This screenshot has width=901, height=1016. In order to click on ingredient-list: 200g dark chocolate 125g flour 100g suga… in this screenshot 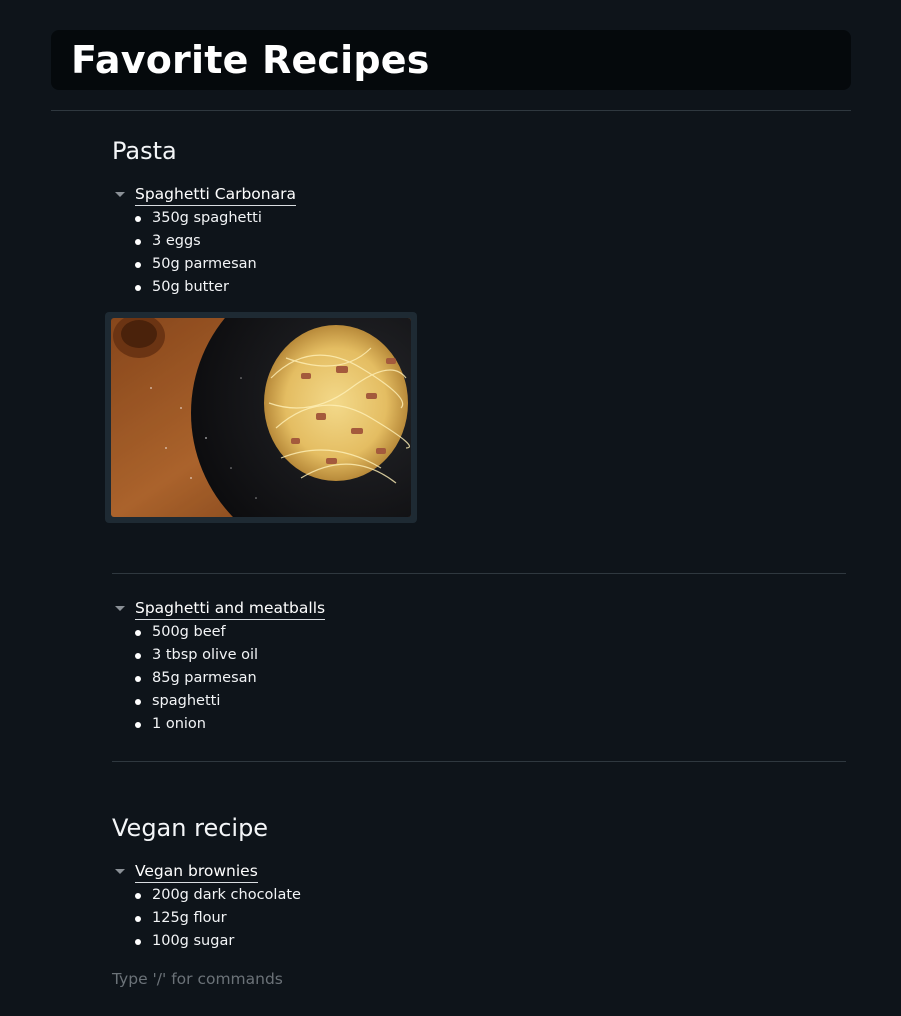, I will do `click(312, 918)`.